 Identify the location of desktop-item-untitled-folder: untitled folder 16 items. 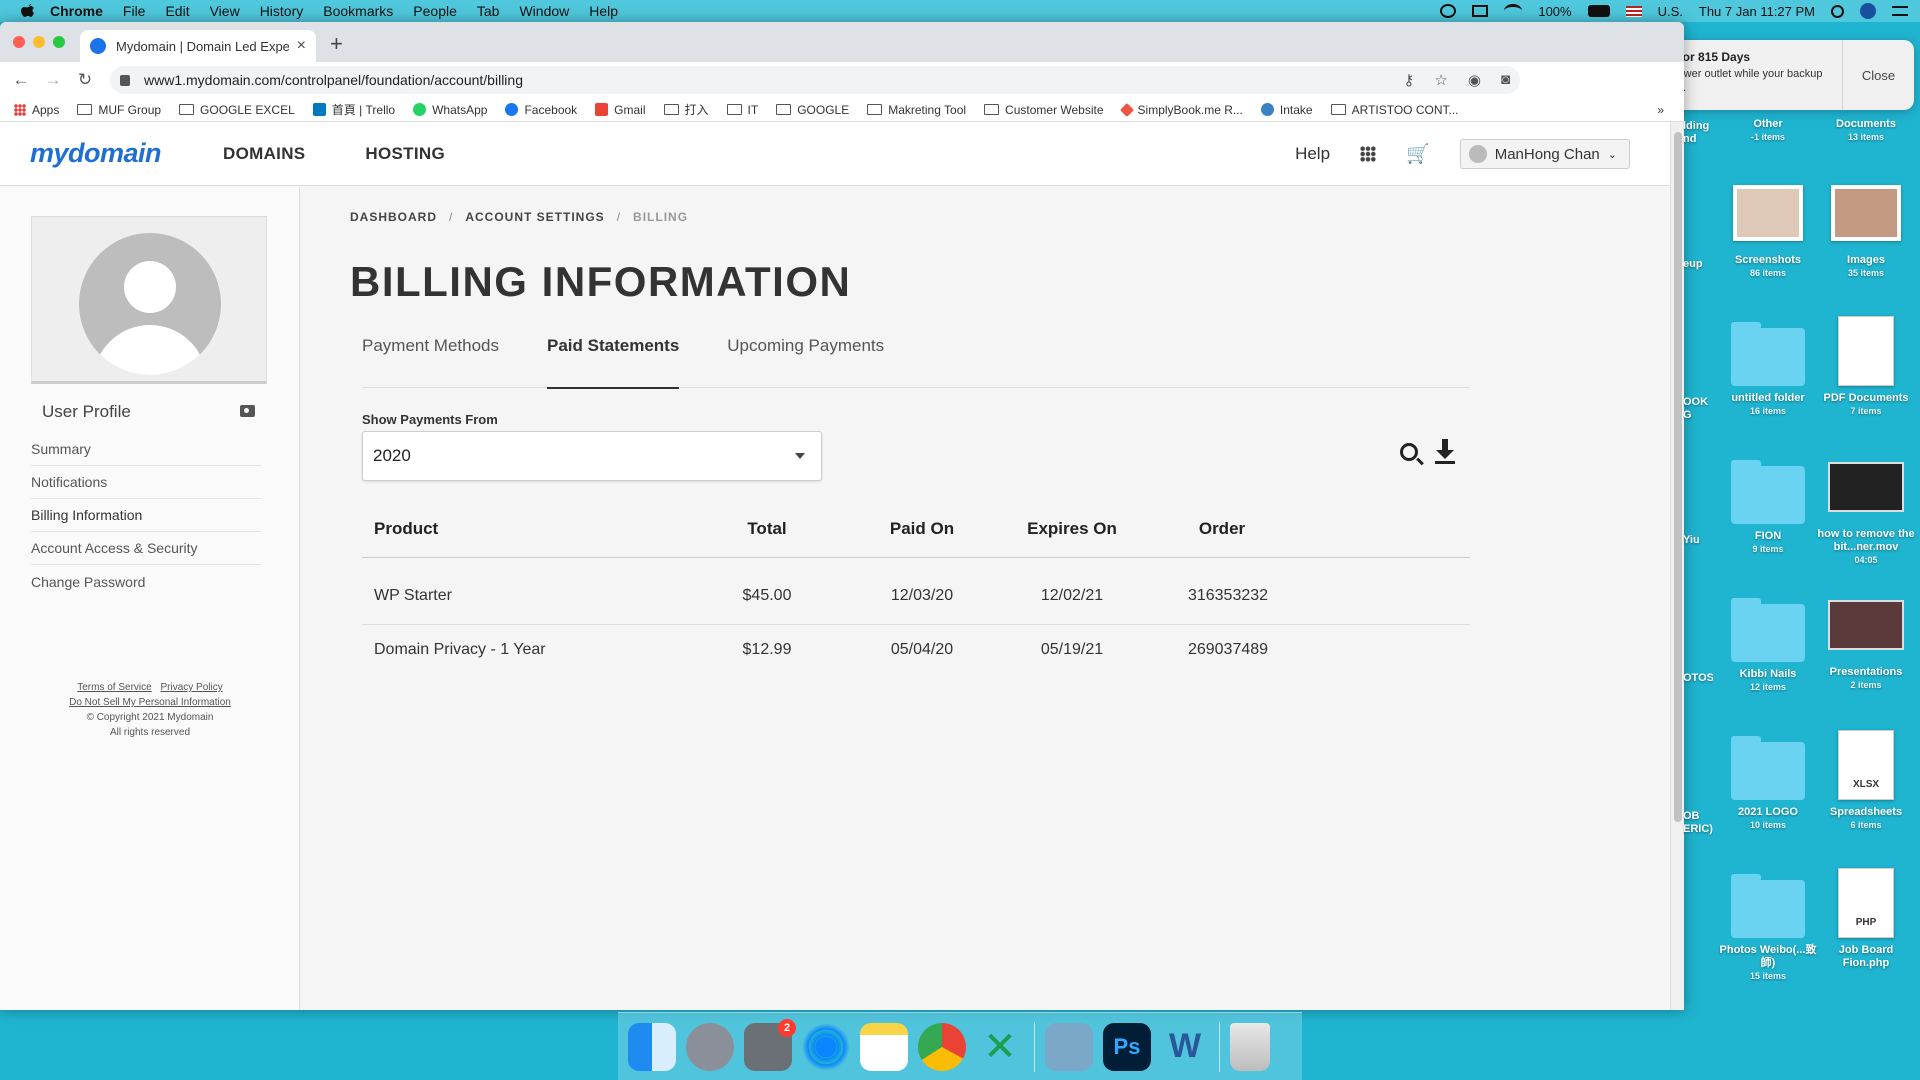
(1768, 370).